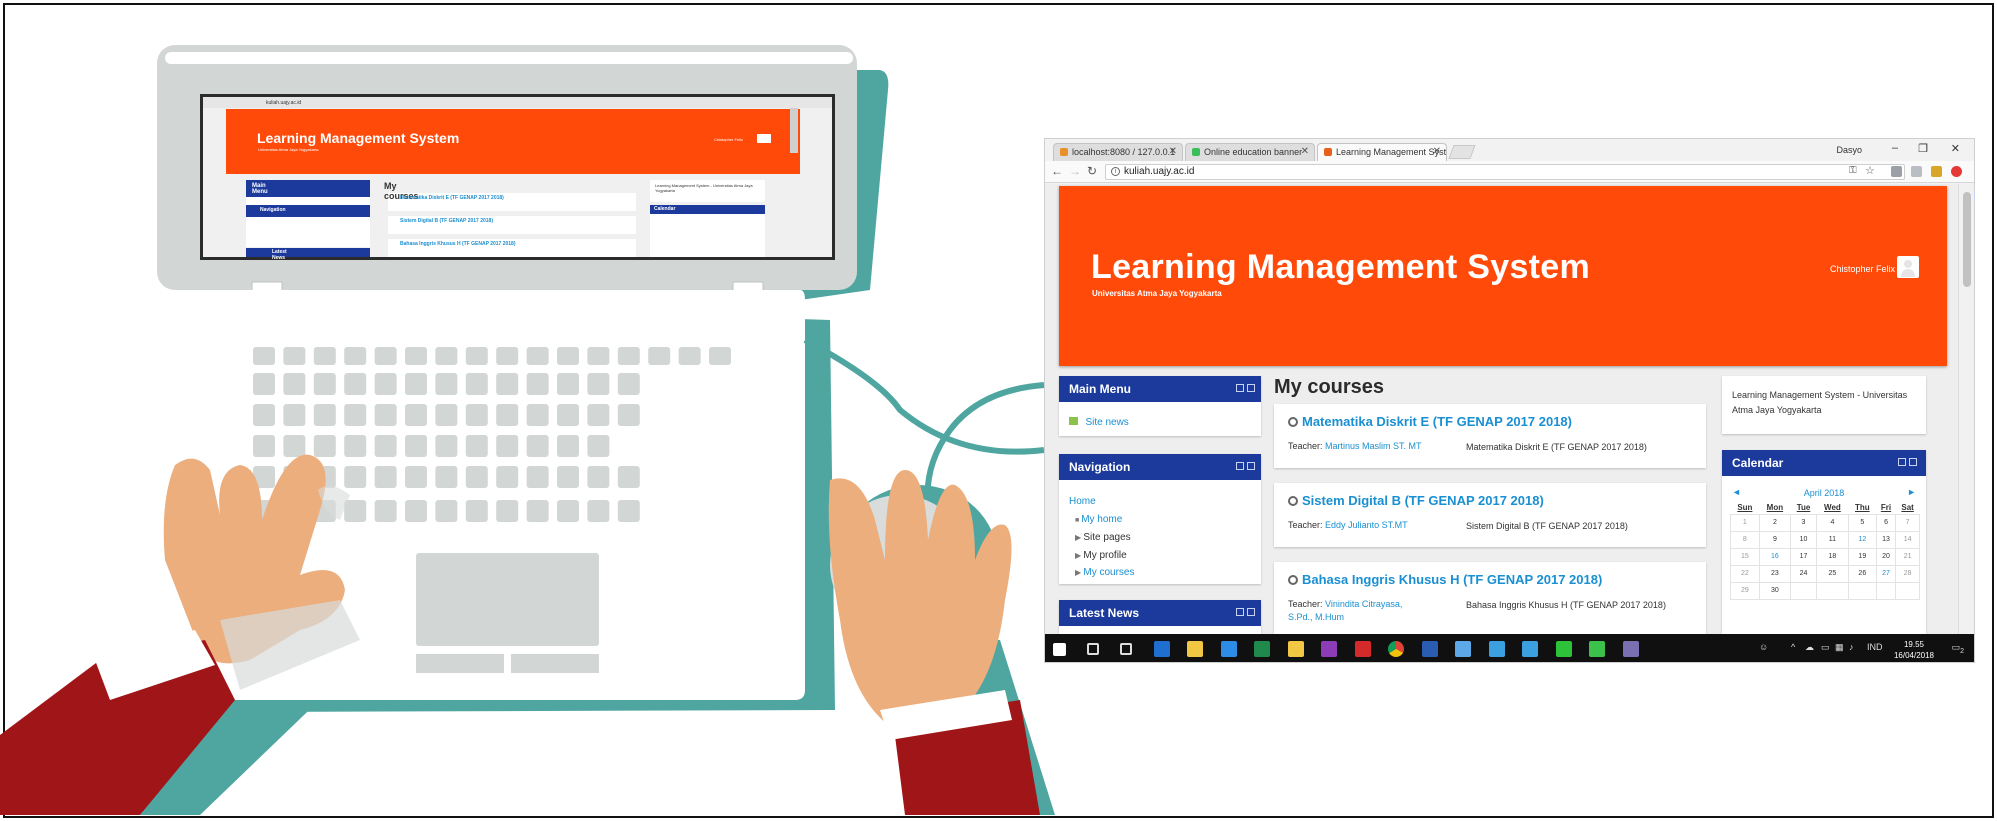 The width and height of the screenshot is (1997, 821). I want to click on excel-icon, so click(1262, 649).